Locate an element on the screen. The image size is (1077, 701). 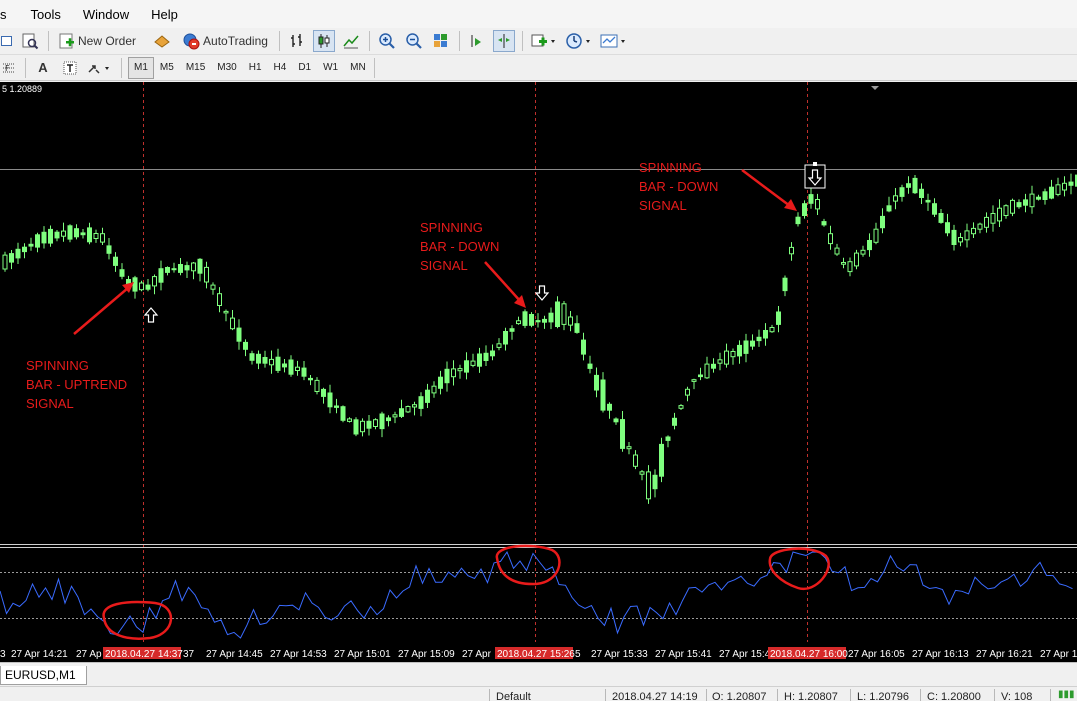
auto-scroll-icon is located at coordinates (504, 41).